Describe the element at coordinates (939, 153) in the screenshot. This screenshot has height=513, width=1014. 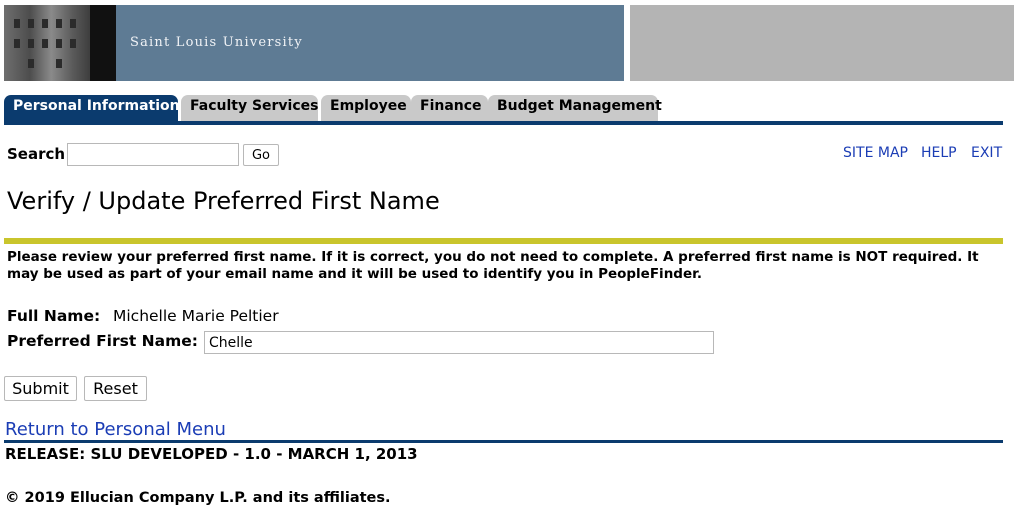
I see `help-link: HELP` at that location.